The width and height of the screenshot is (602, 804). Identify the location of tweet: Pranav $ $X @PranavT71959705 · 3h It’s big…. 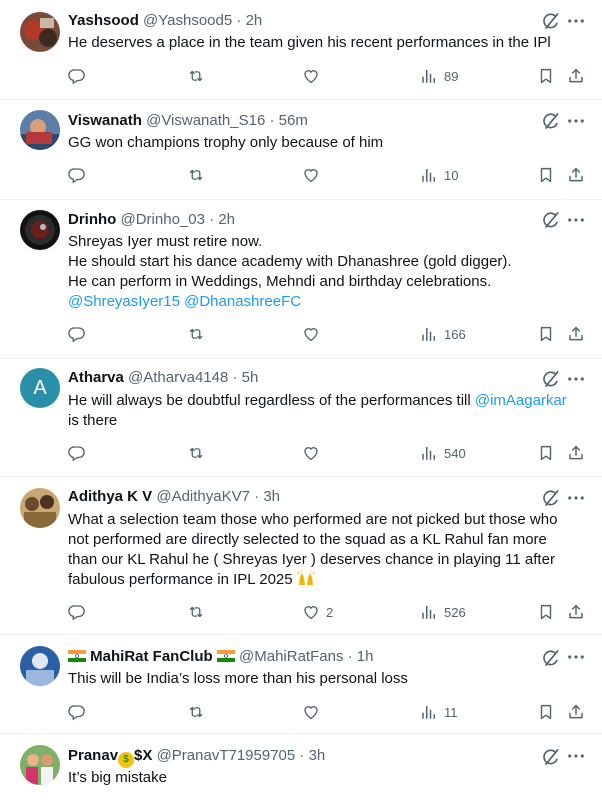
(301, 769).